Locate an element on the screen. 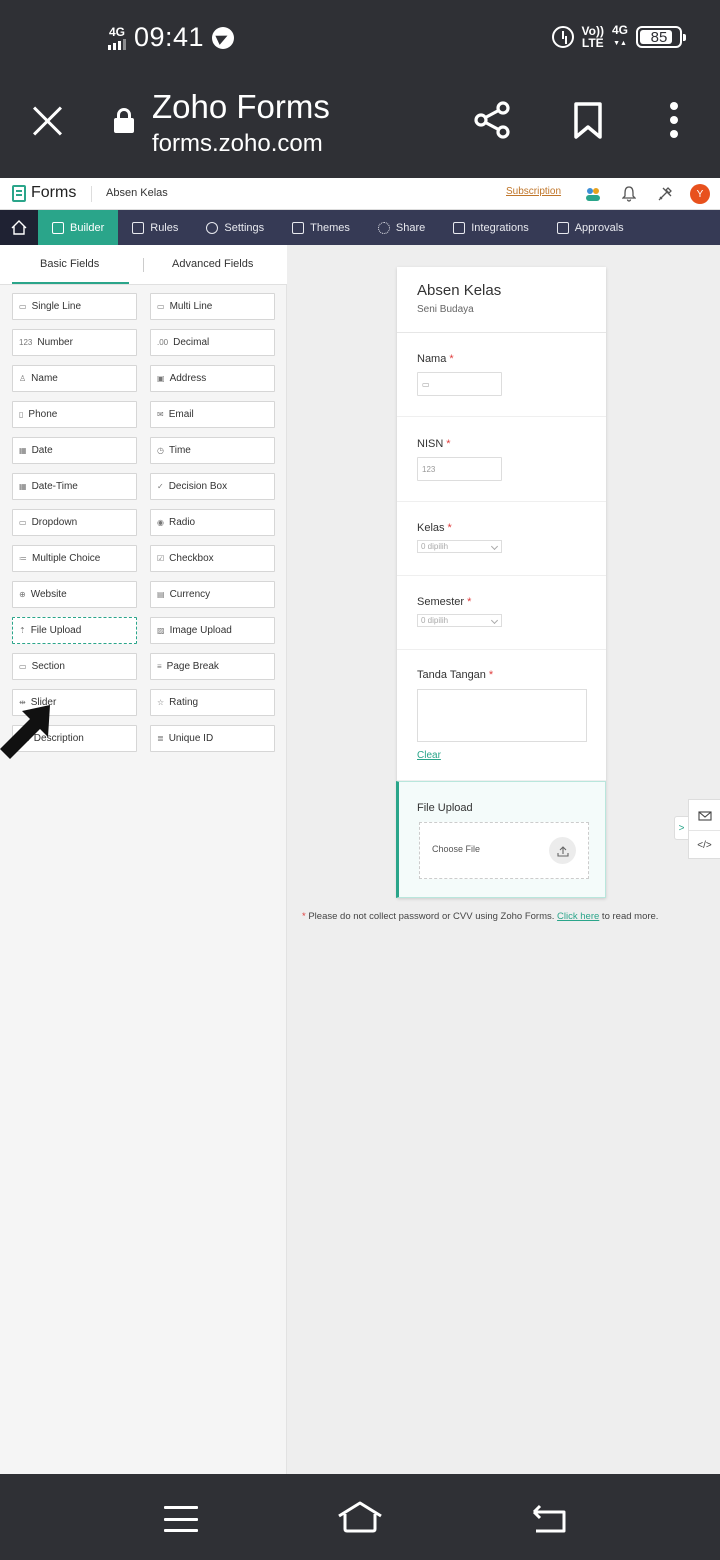 The height and width of the screenshot is (1560, 720). field-type-icon: ⊕ is located at coordinates (22, 594).